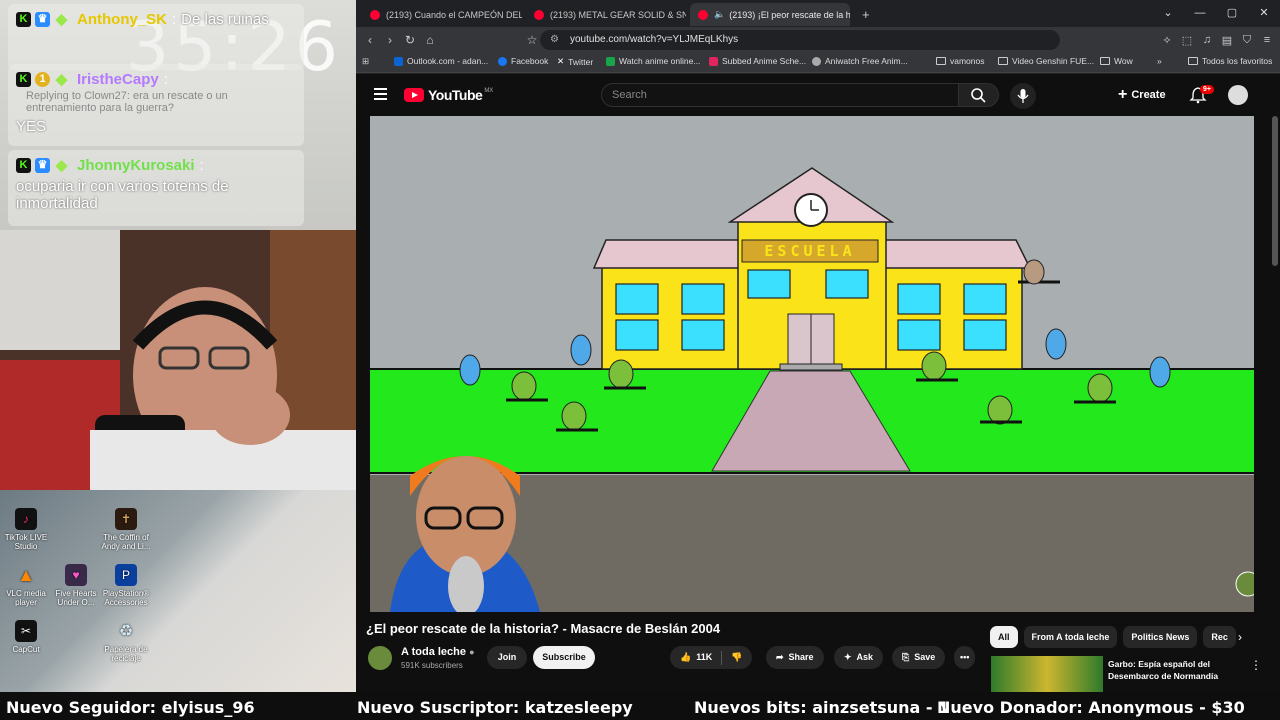 The height and width of the screenshot is (720, 1280). What do you see at coordinates (1159, 61) in the screenshot?
I see `bookmarks-overflow-button: »` at bounding box center [1159, 61].